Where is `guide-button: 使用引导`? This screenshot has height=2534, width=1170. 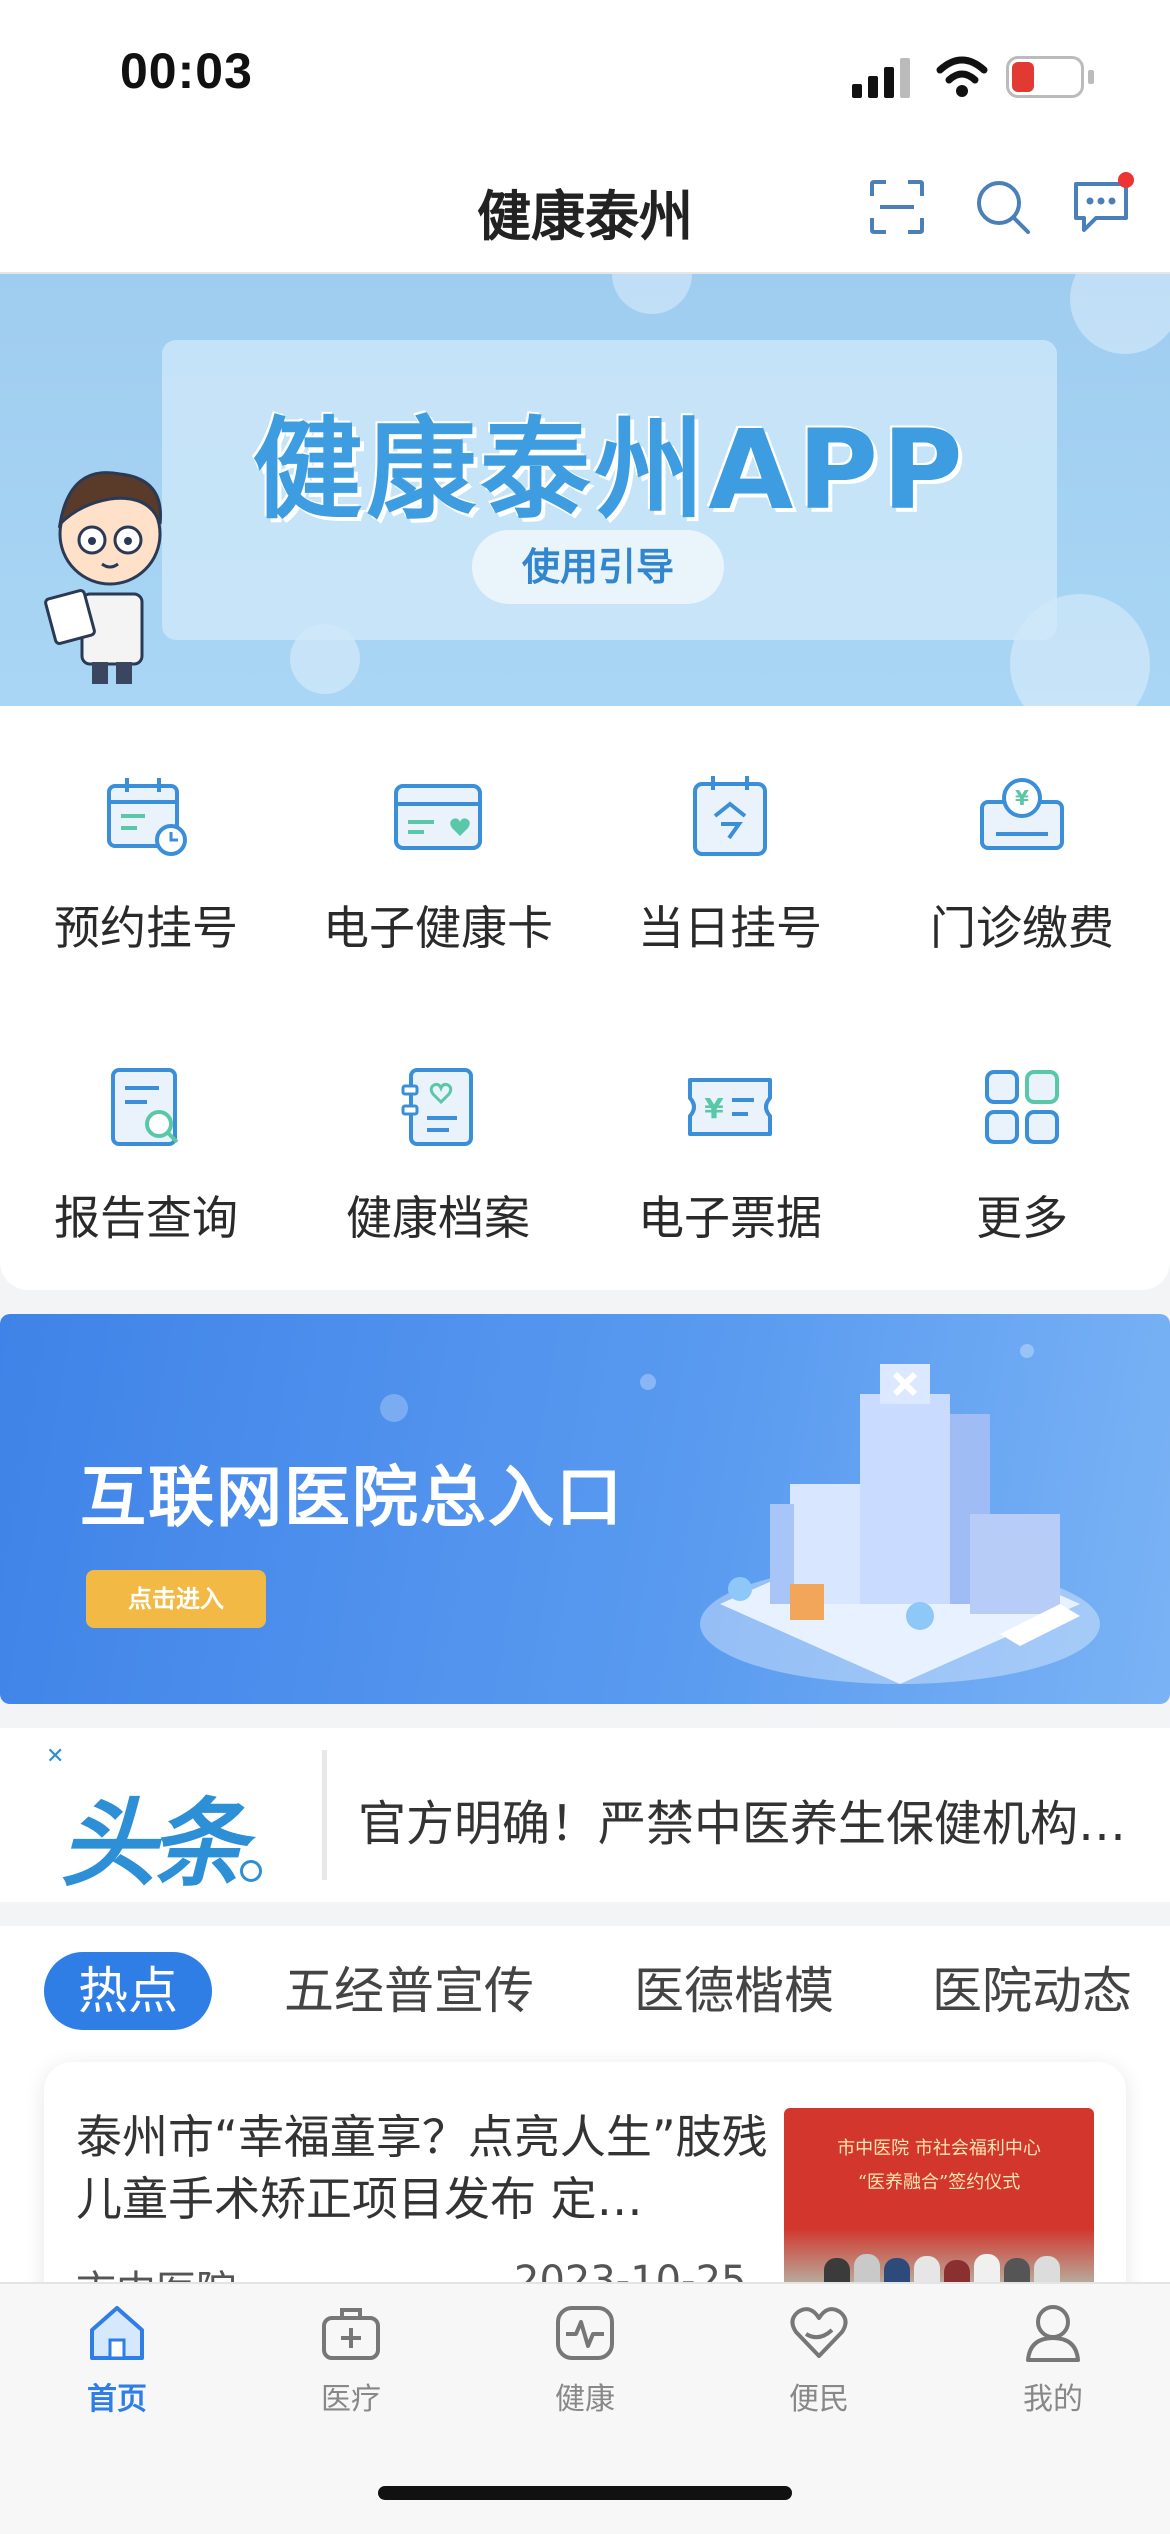
guide-button: 使用引导 is located at coordinates (598, 567).